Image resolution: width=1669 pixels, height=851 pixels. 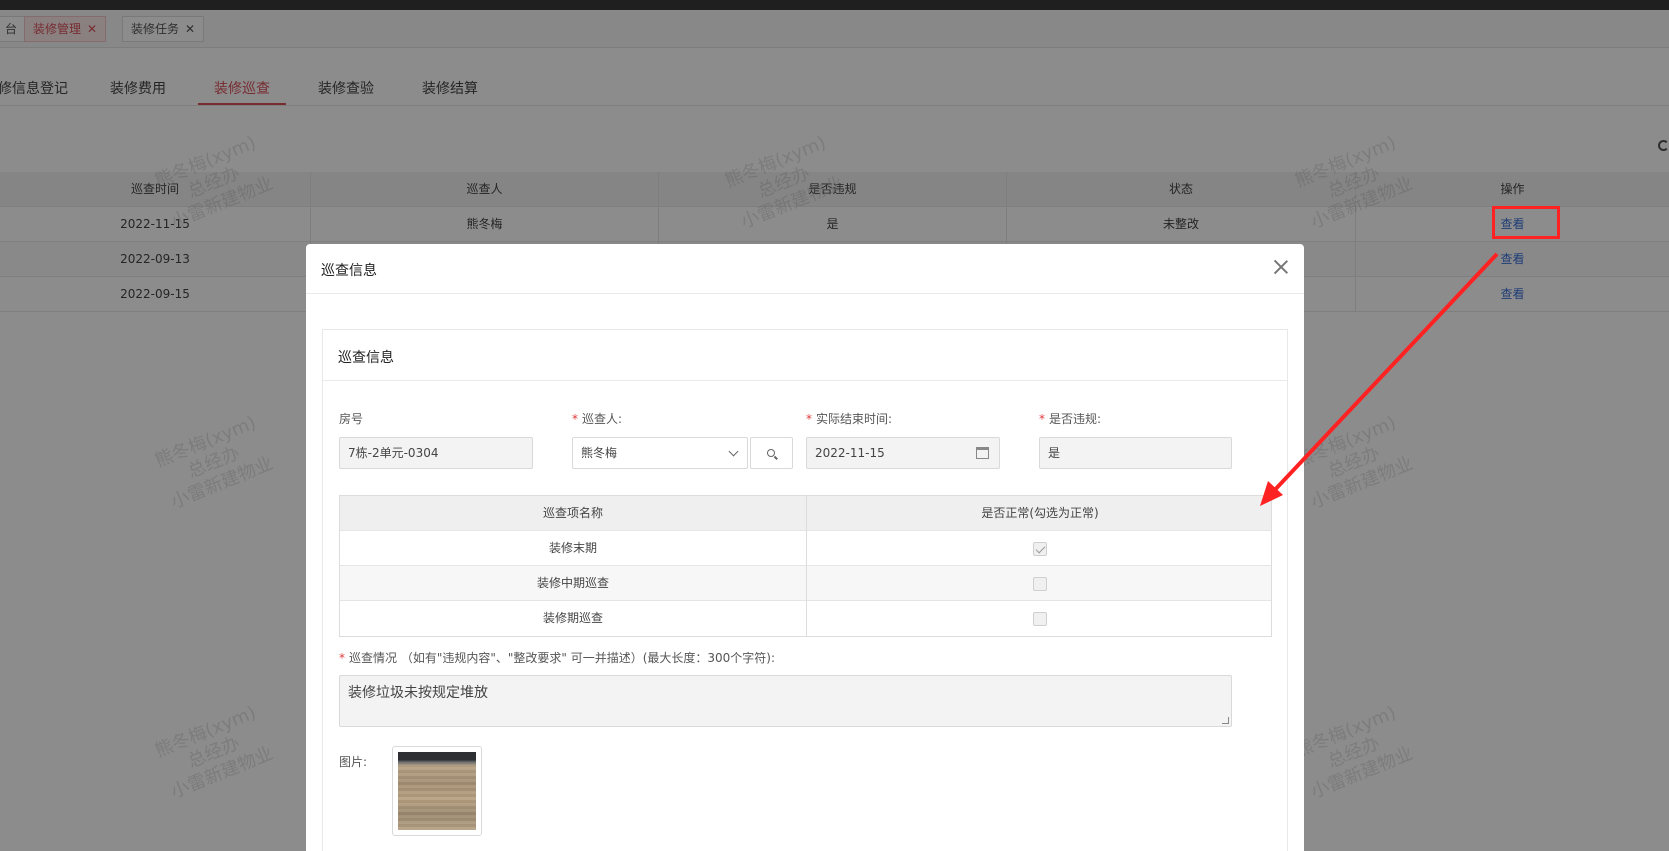 What do you see at coordinates (1070, 419) in the screenshot?
I see `violation-label: * 是否违规:` at bounding box center [1070, 419].